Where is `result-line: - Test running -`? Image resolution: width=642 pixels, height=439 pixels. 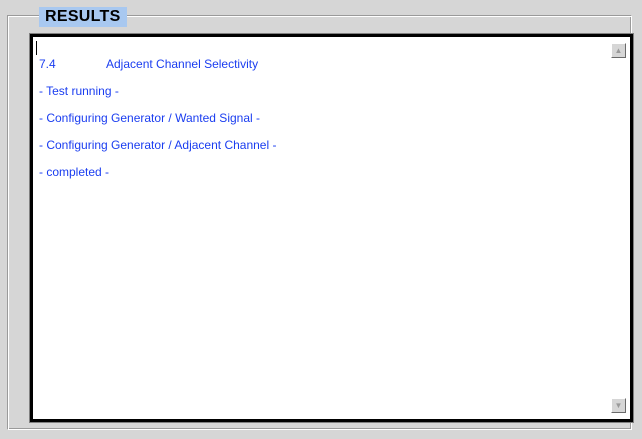 result-line: - Test running - is located at coordinates (79, 91).